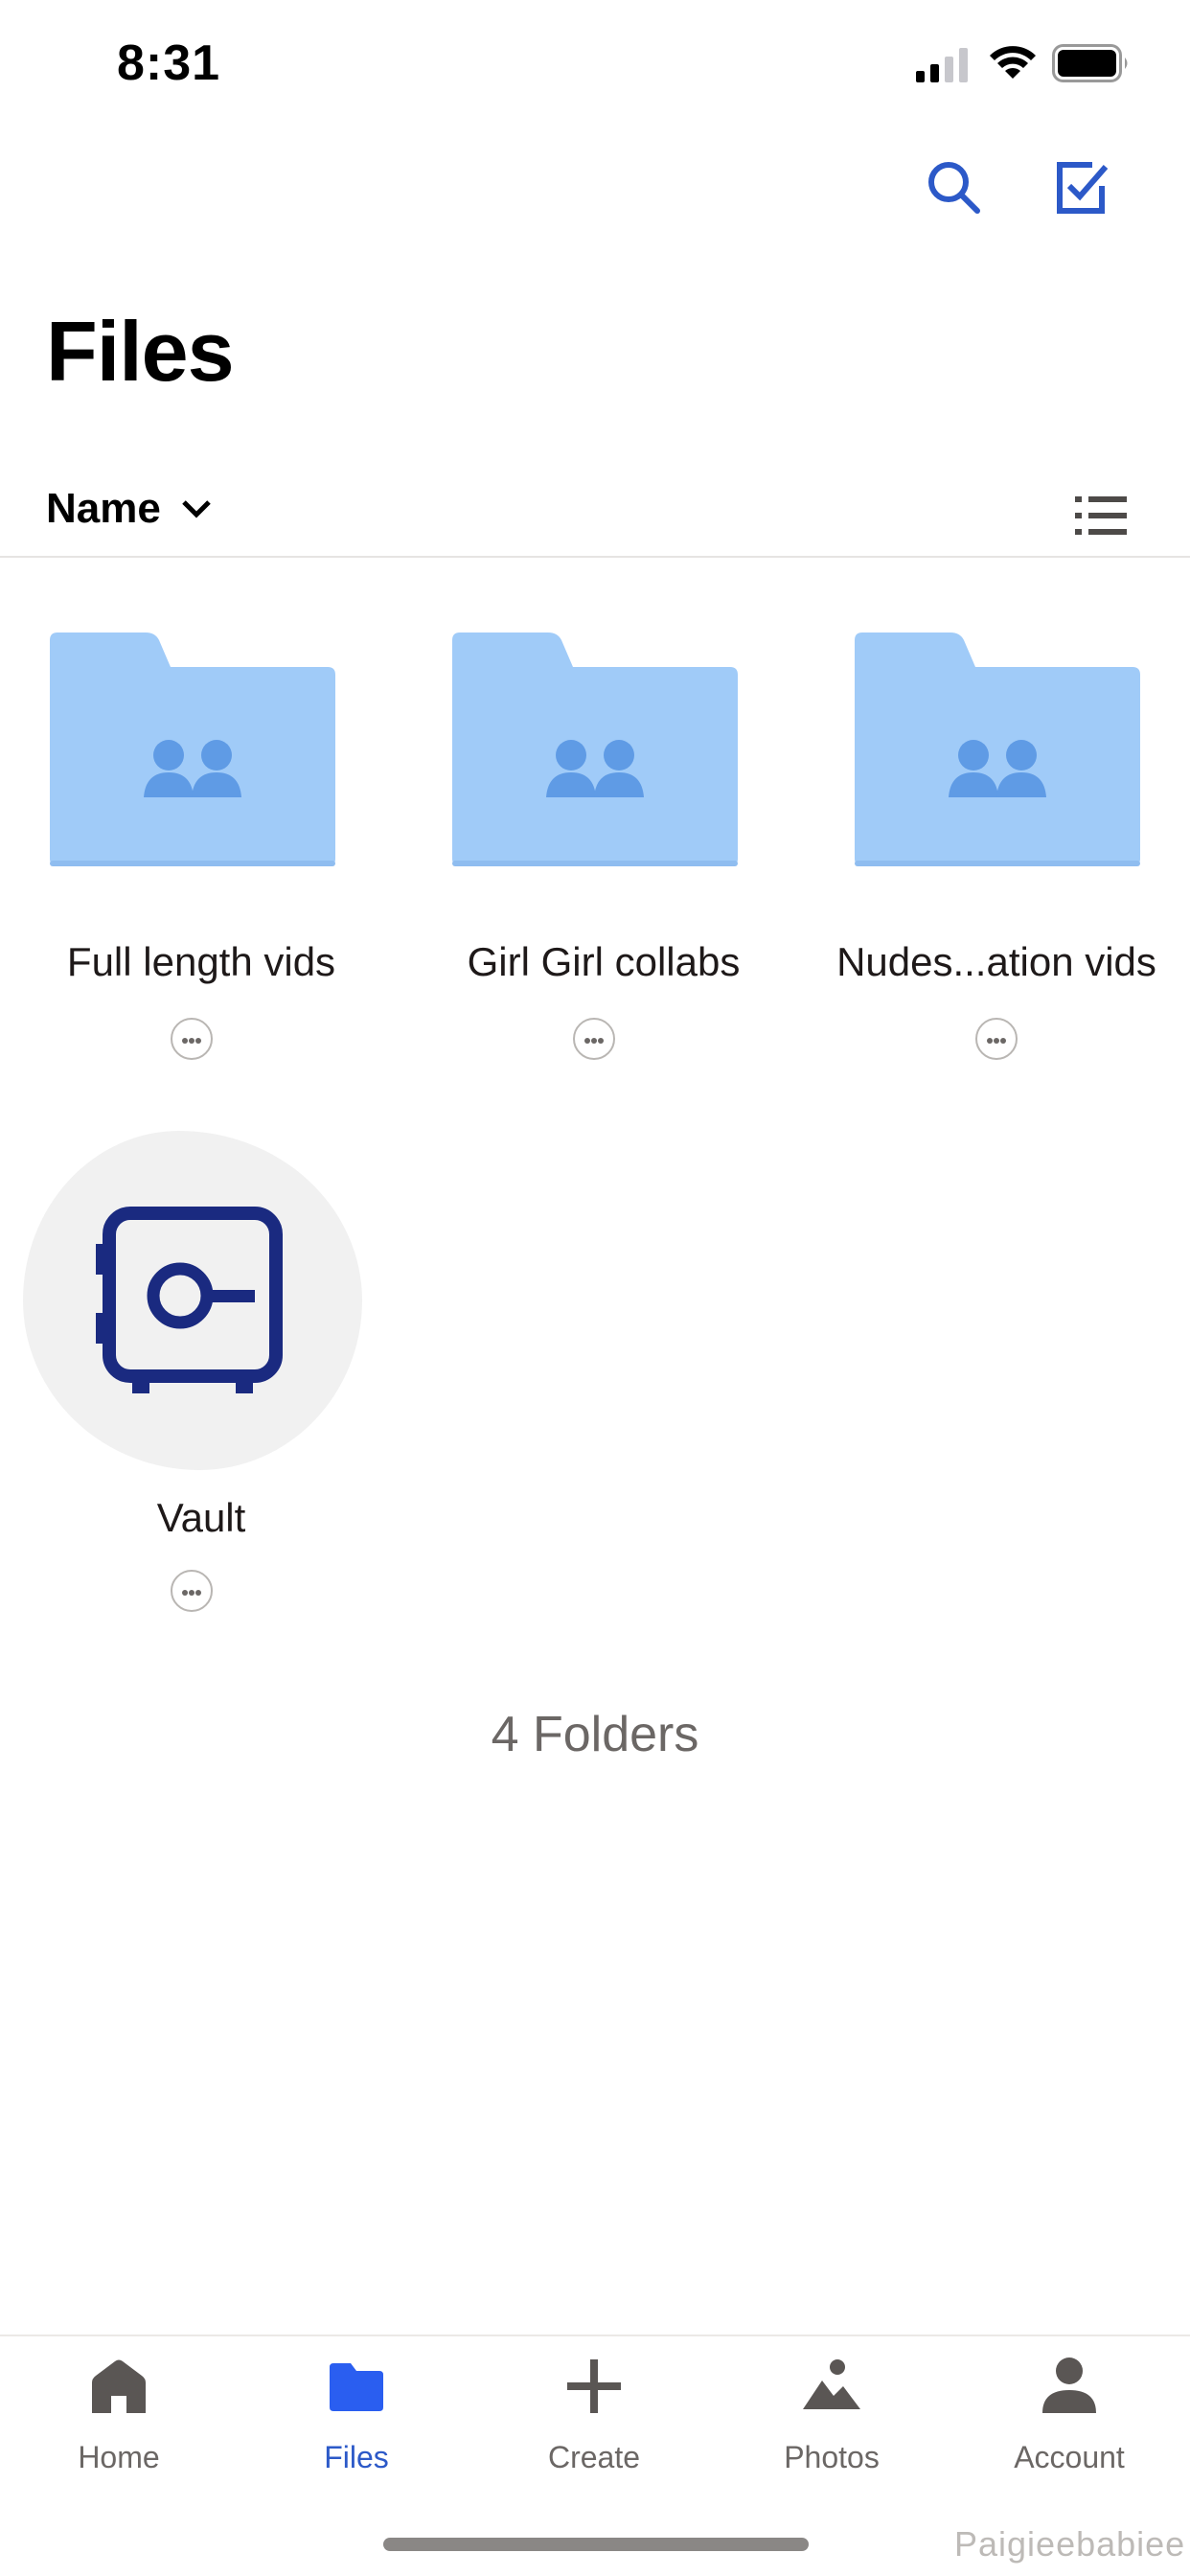  Describe the element at coordinates (119, 2457) in the screenshot. I see `tab-label: Home` at that location.